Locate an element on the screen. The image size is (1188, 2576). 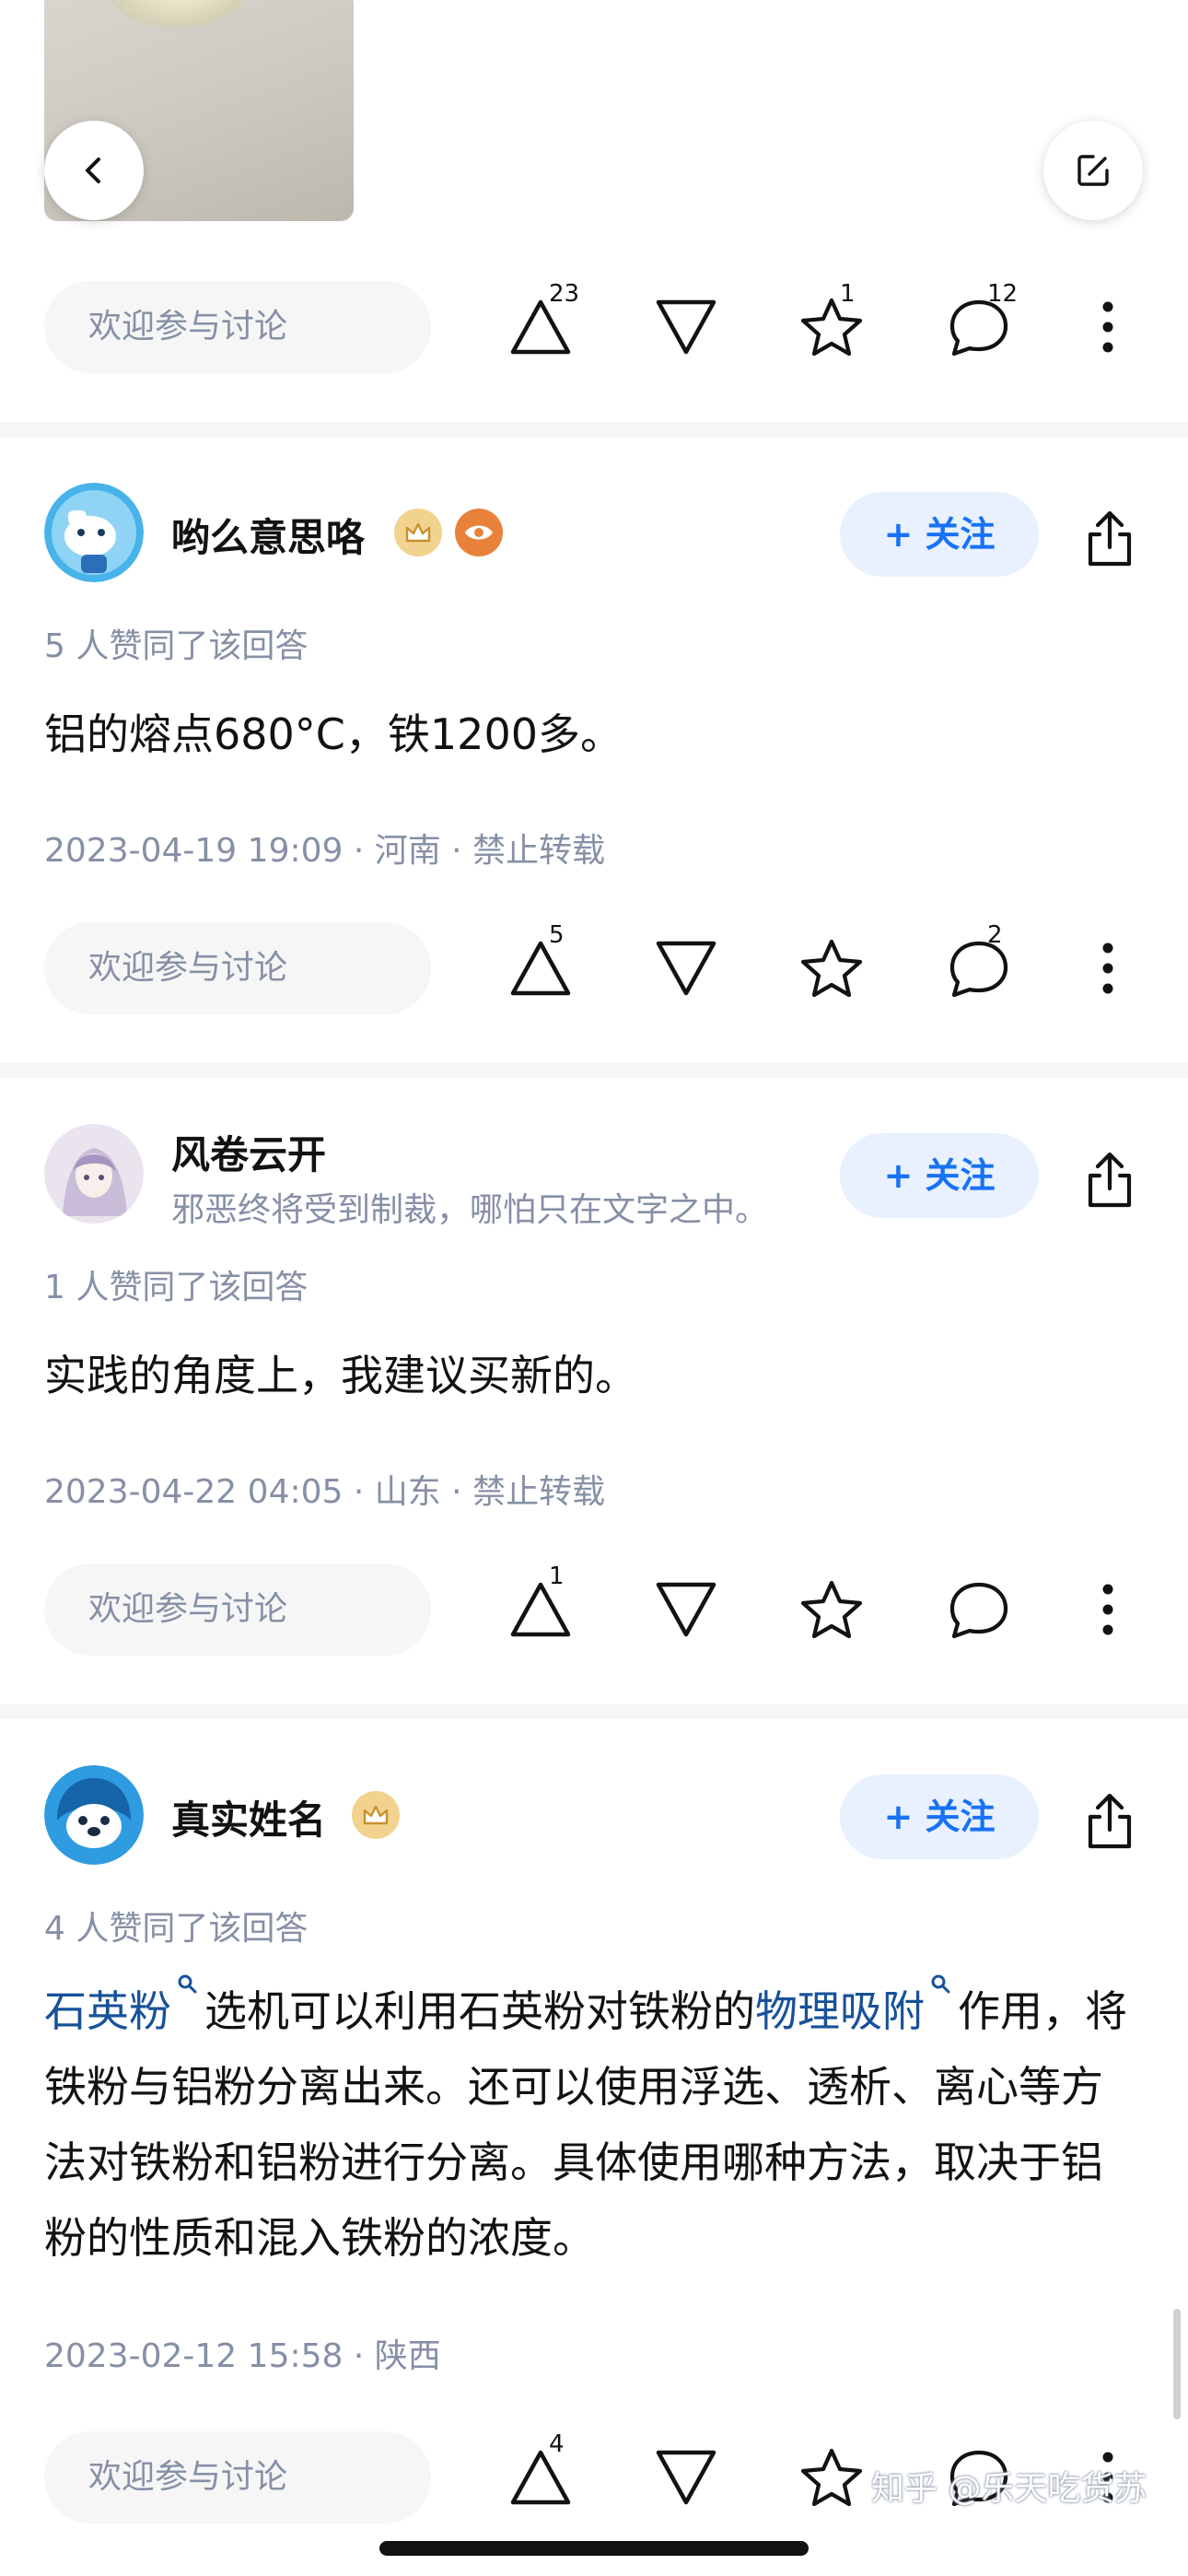
answer-meta: 2023-02-12 15:58 · 陕西 is located at coordinates (242, 2356).